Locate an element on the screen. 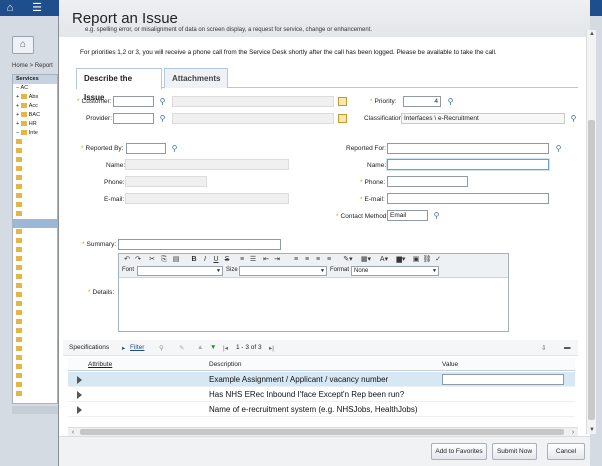 This screenshot has height=466, width=602. ordered-list-icon: ≡ is located at coordinates (242, 259).